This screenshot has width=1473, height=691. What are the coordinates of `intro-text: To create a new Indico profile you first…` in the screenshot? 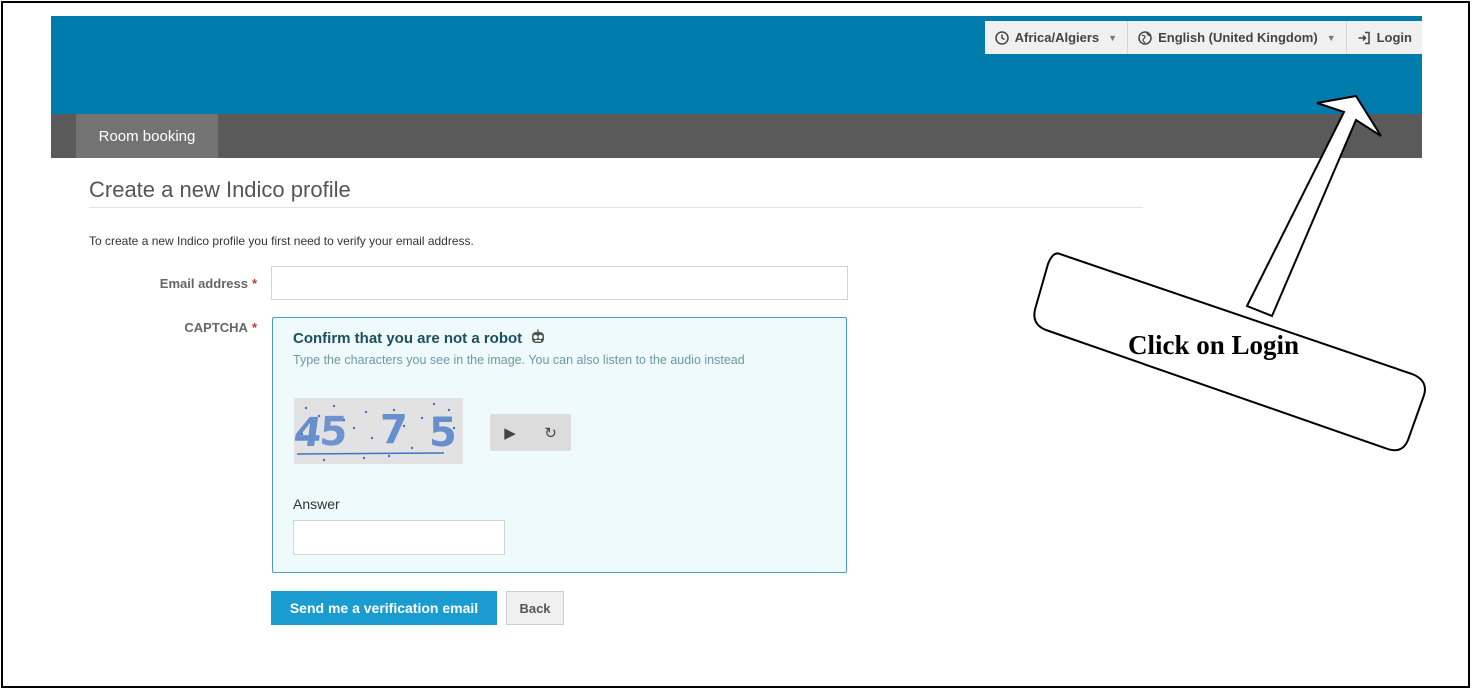 It's located at (281, 241).